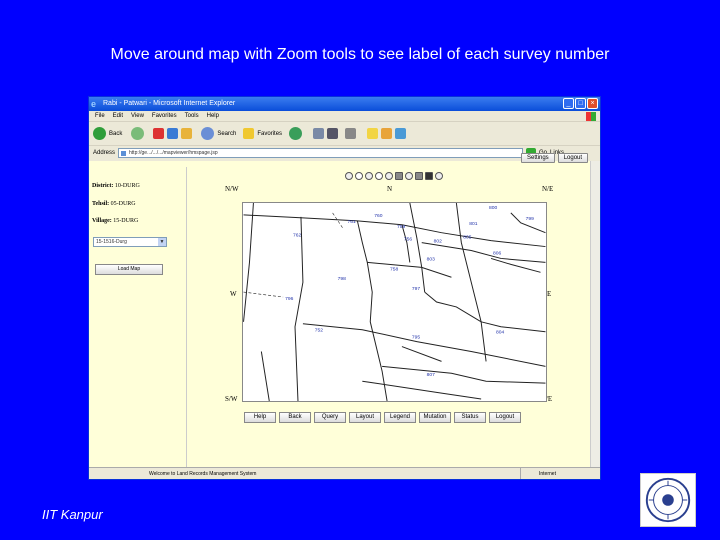 The width and height of the screenshot is (720, 540). What do you see at coordinates (319, 133) in the screenshot?
I see `mail-icon` at bounding box center [319, 133].